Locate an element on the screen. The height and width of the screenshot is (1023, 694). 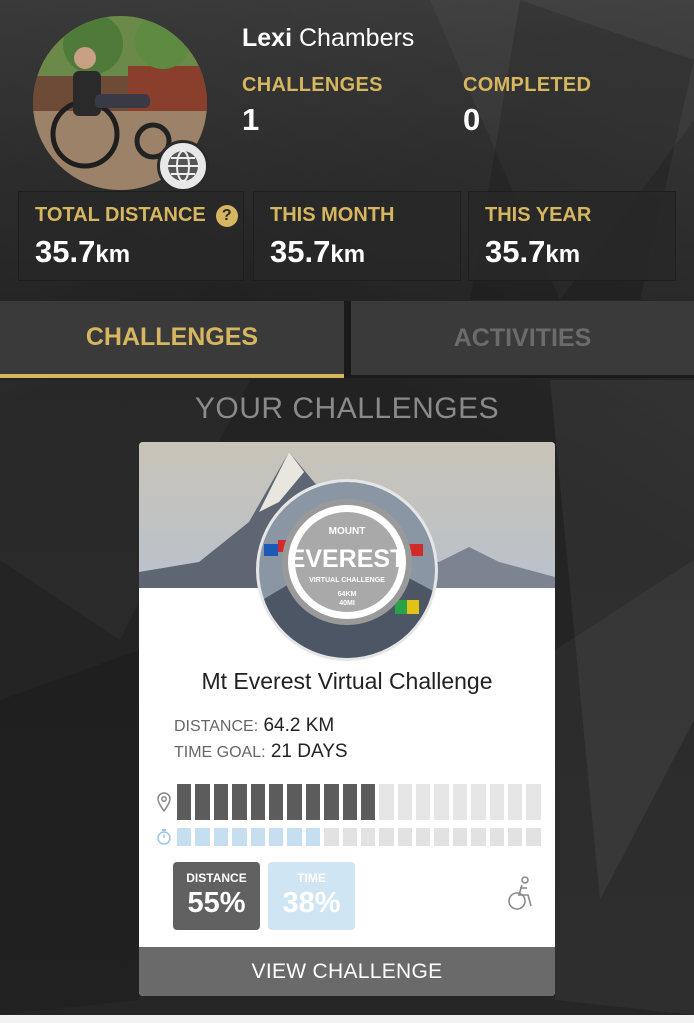
month-distance-label: THIS MONTH is located at coordinates (332, 215).